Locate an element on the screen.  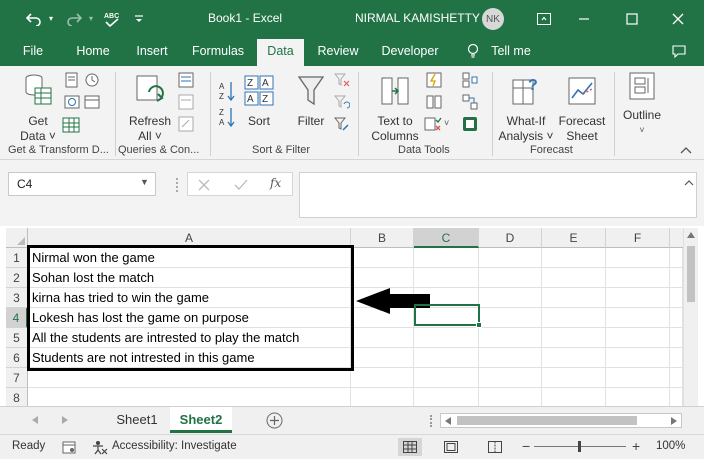
avatar: NK is located at coordinates (493, 19).